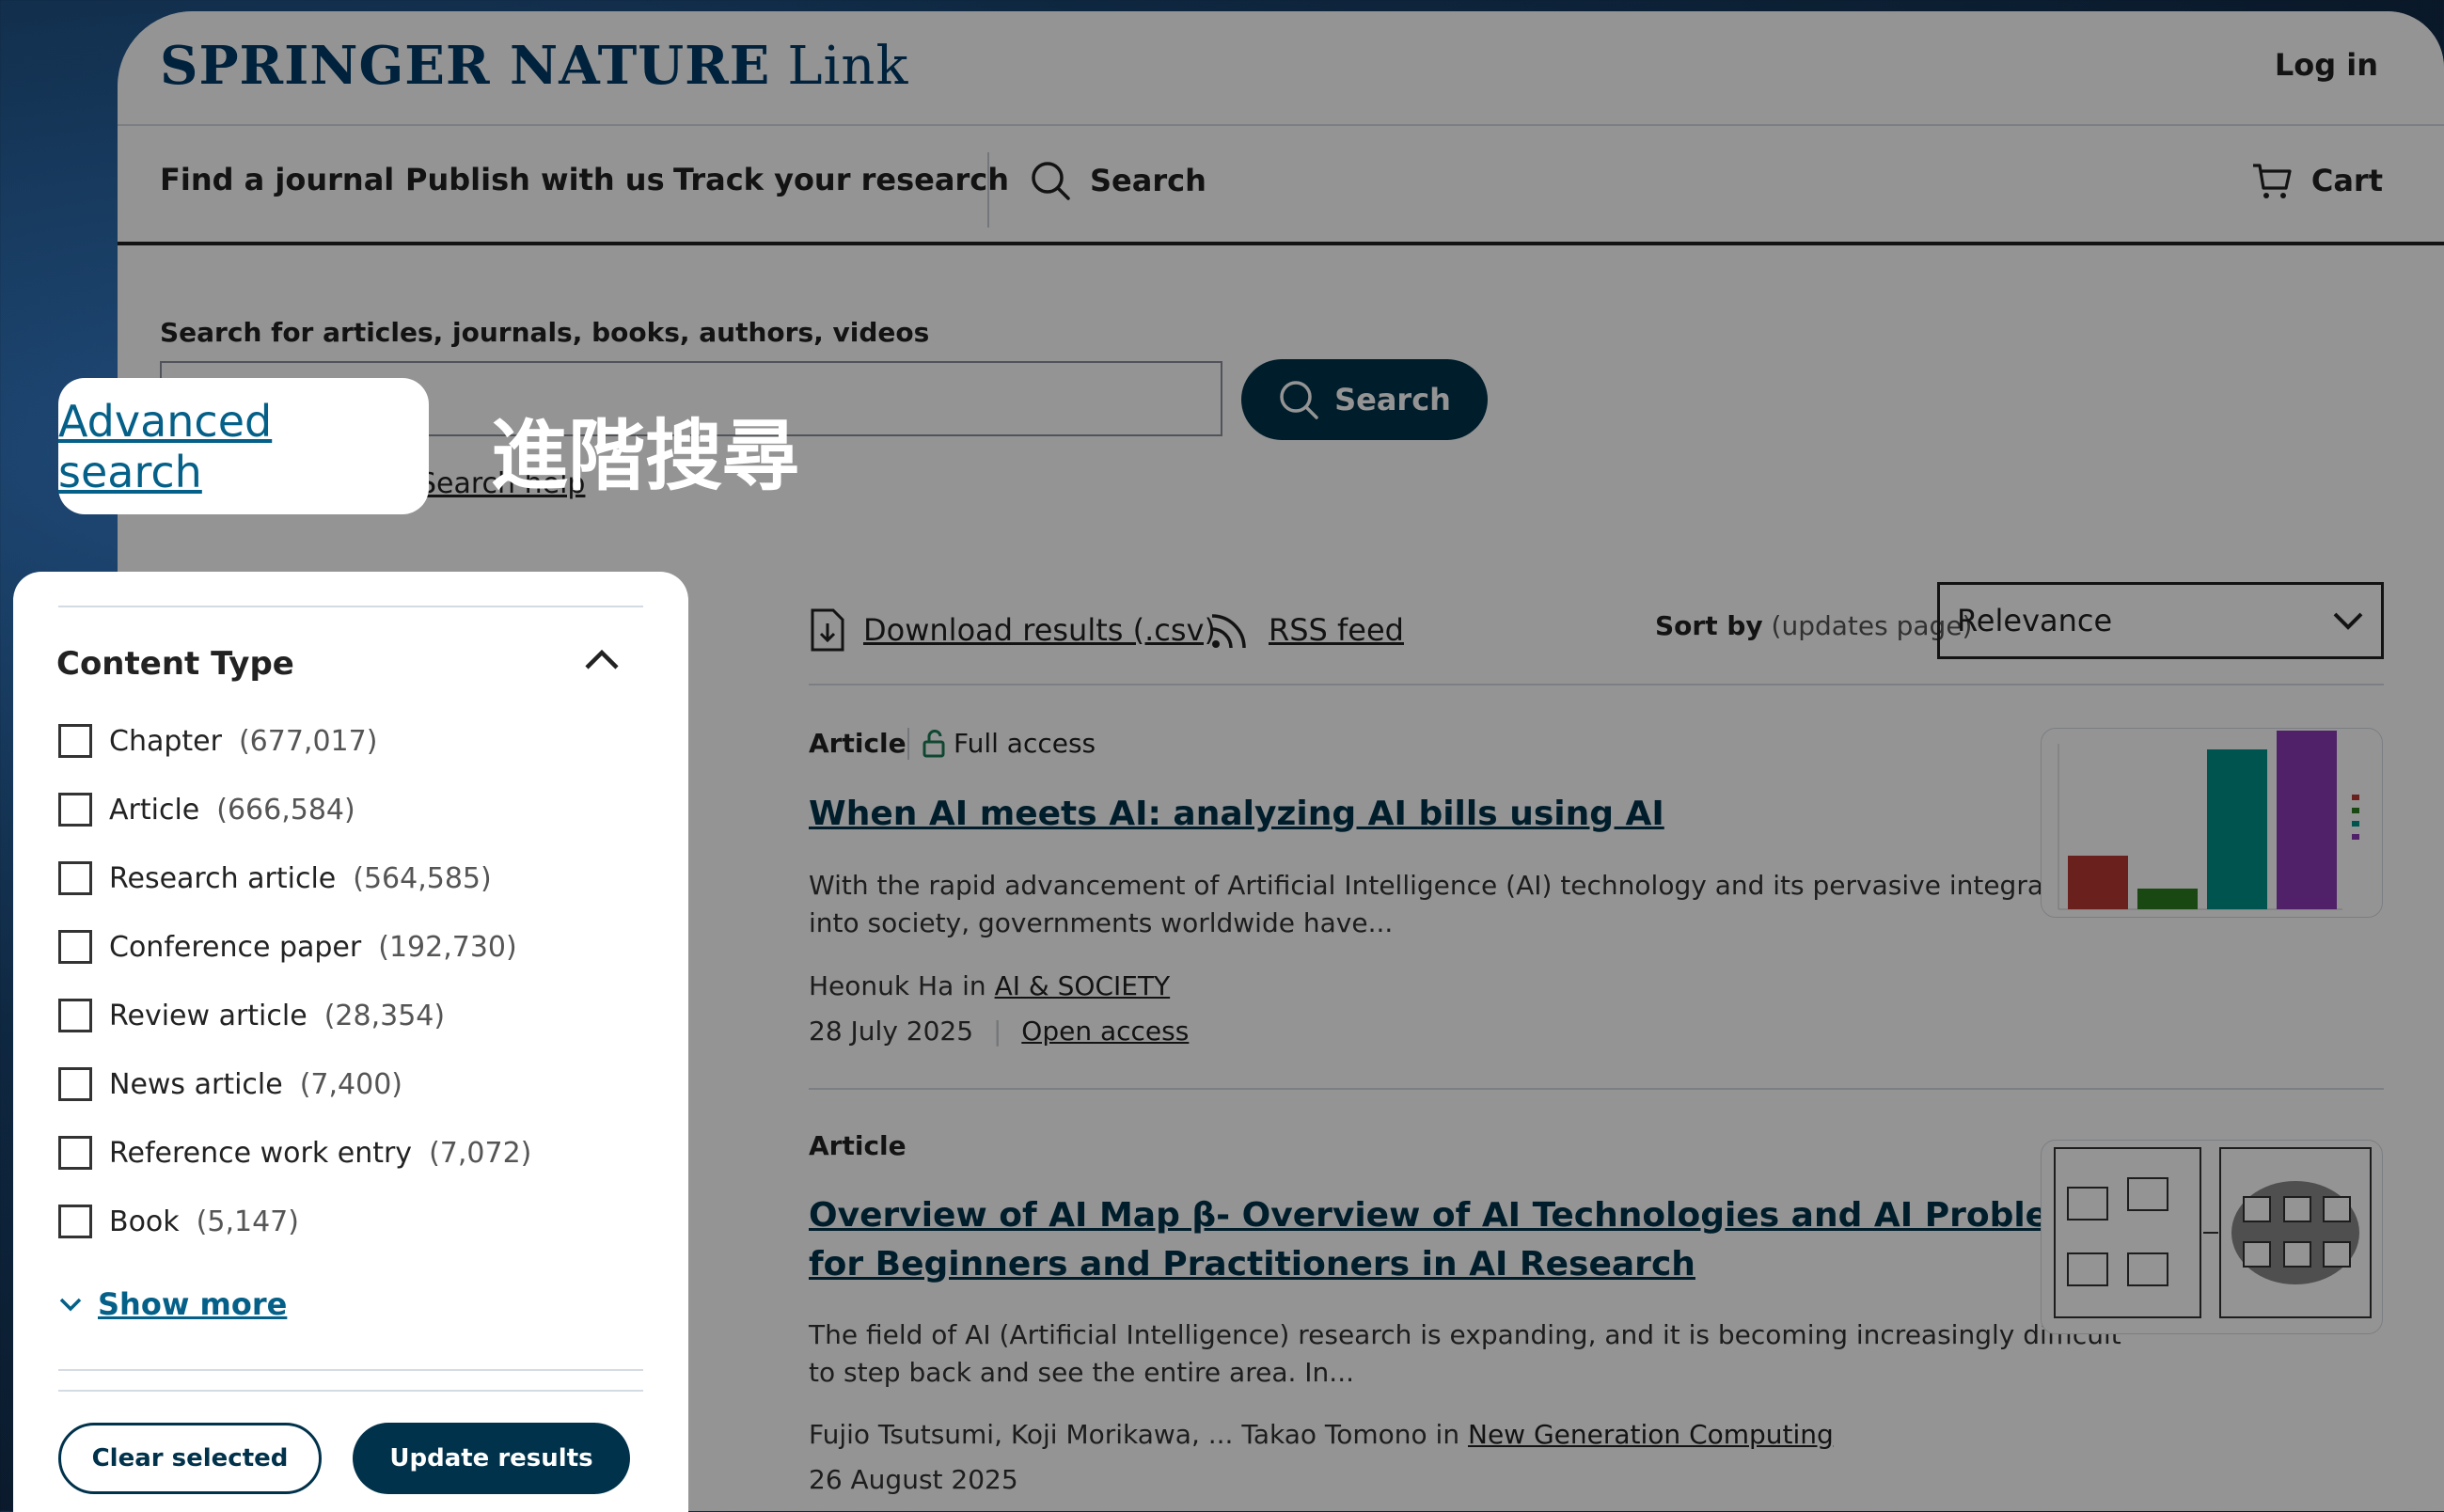 This screenshot has width=2444, height=1512. I want to click on download-icon, so click(828, 630).